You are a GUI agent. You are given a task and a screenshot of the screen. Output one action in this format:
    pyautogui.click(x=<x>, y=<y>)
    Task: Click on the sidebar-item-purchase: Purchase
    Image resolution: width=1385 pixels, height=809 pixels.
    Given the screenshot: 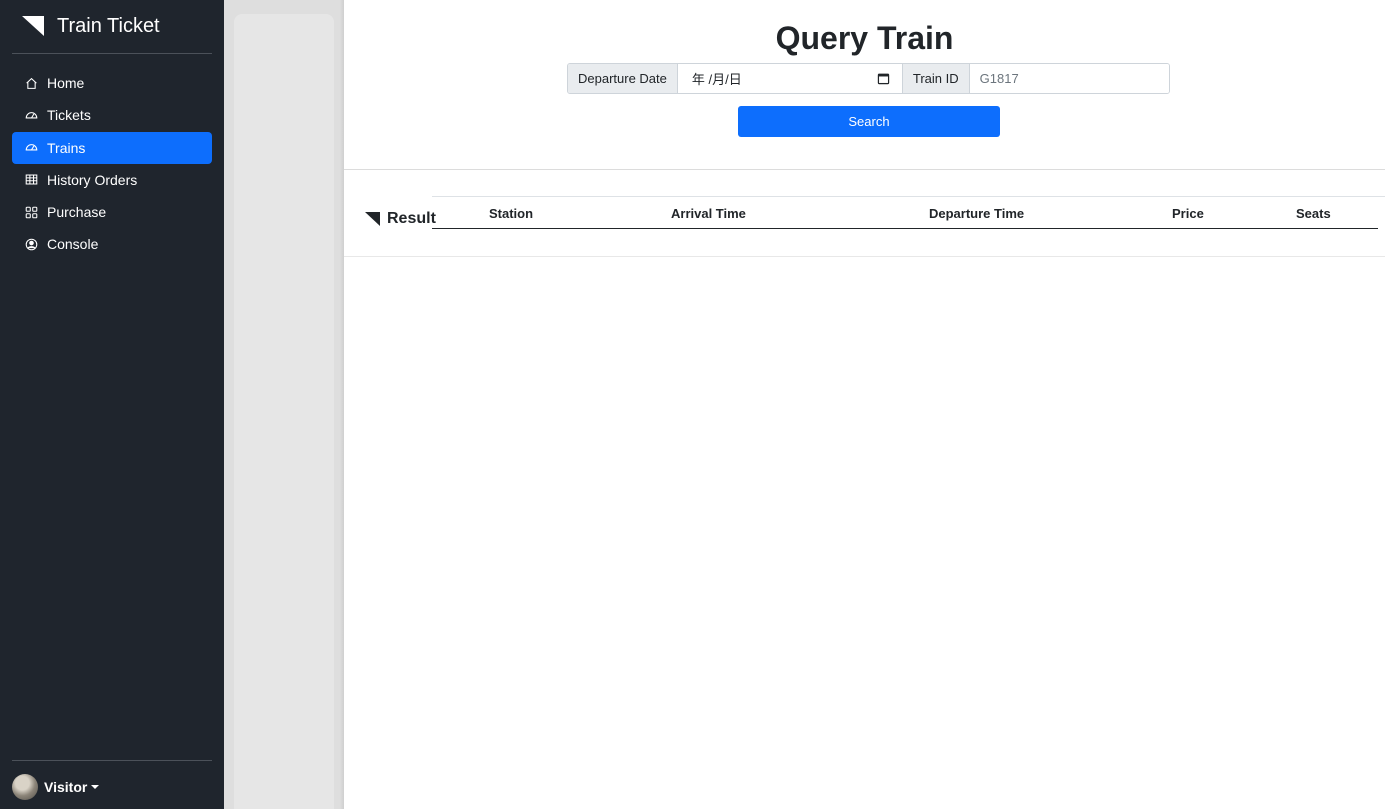 What is the action you would take?
    pyautogui.click(x=112, y=212)
    